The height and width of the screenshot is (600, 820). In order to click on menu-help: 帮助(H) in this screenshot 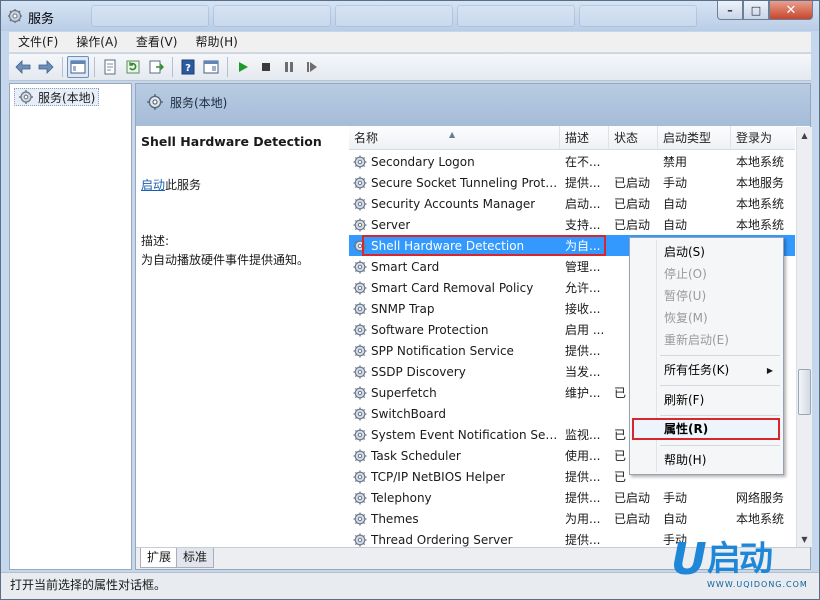, I will do `click(216, 42)`.